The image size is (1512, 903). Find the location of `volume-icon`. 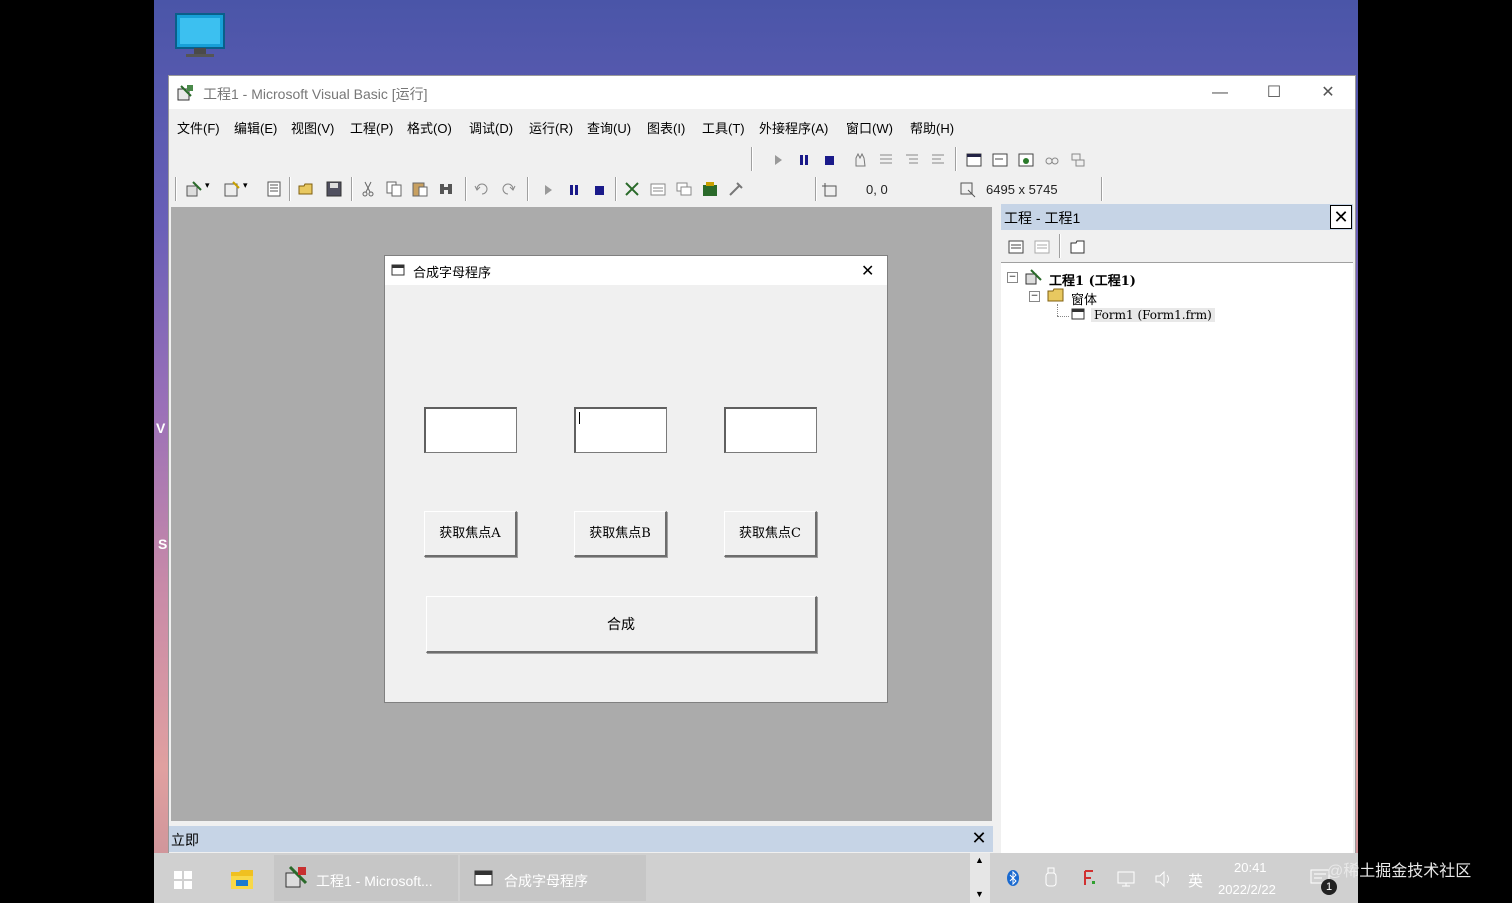

volume-icon is located at coordinates (1164, 879).